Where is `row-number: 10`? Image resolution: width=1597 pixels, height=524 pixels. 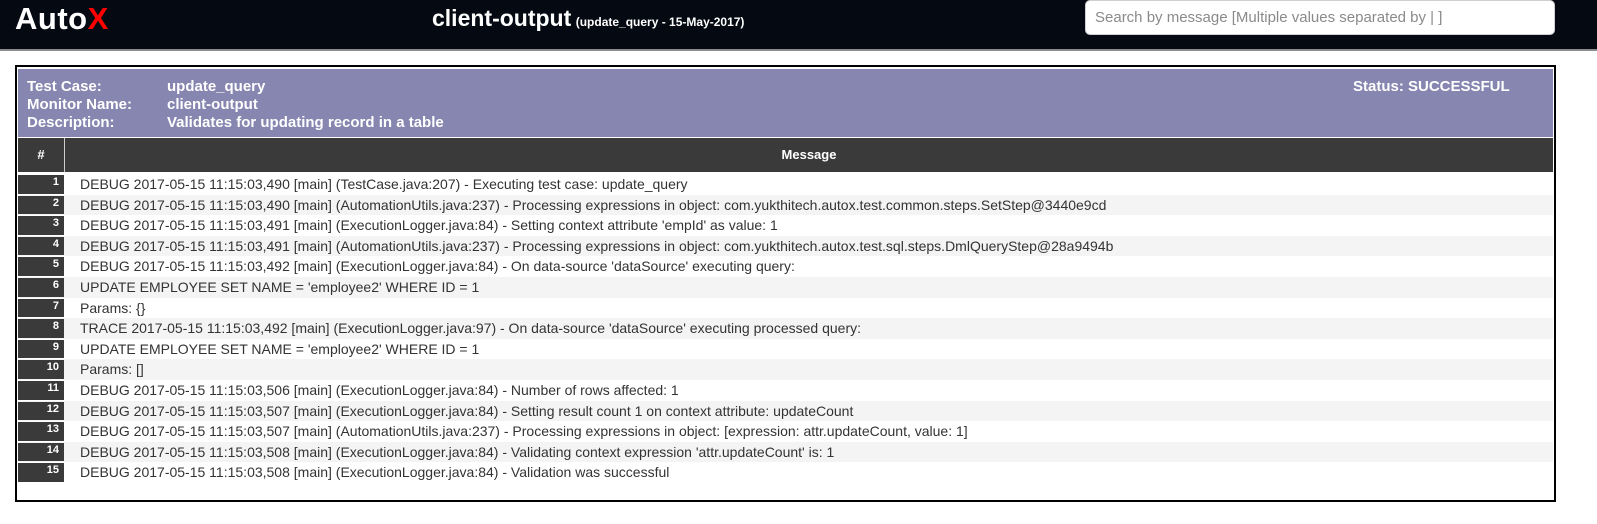 row-number: 10 is located at coordinates (41, 369).